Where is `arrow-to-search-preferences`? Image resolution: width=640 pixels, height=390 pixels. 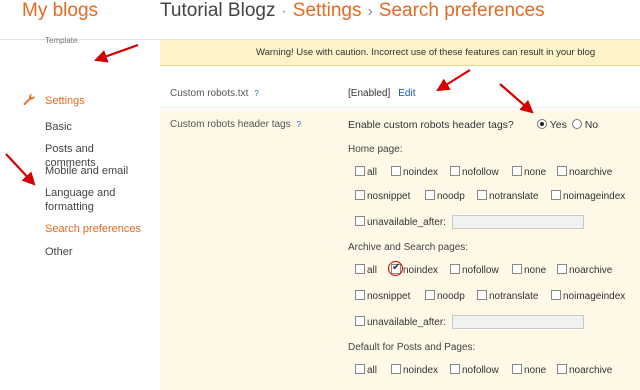
arrow-to-search-preferences is located at coordinates (20, 169).